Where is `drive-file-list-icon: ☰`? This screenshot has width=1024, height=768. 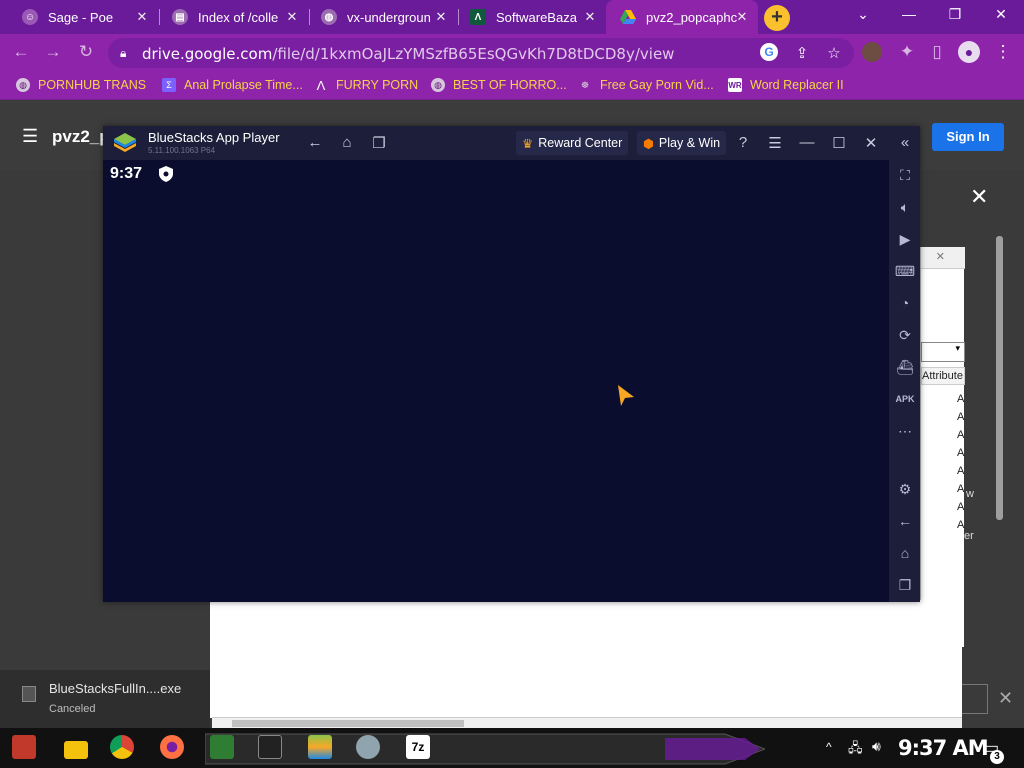
drive-file-list-icon: ☰ is located at coordinates (32, 136).